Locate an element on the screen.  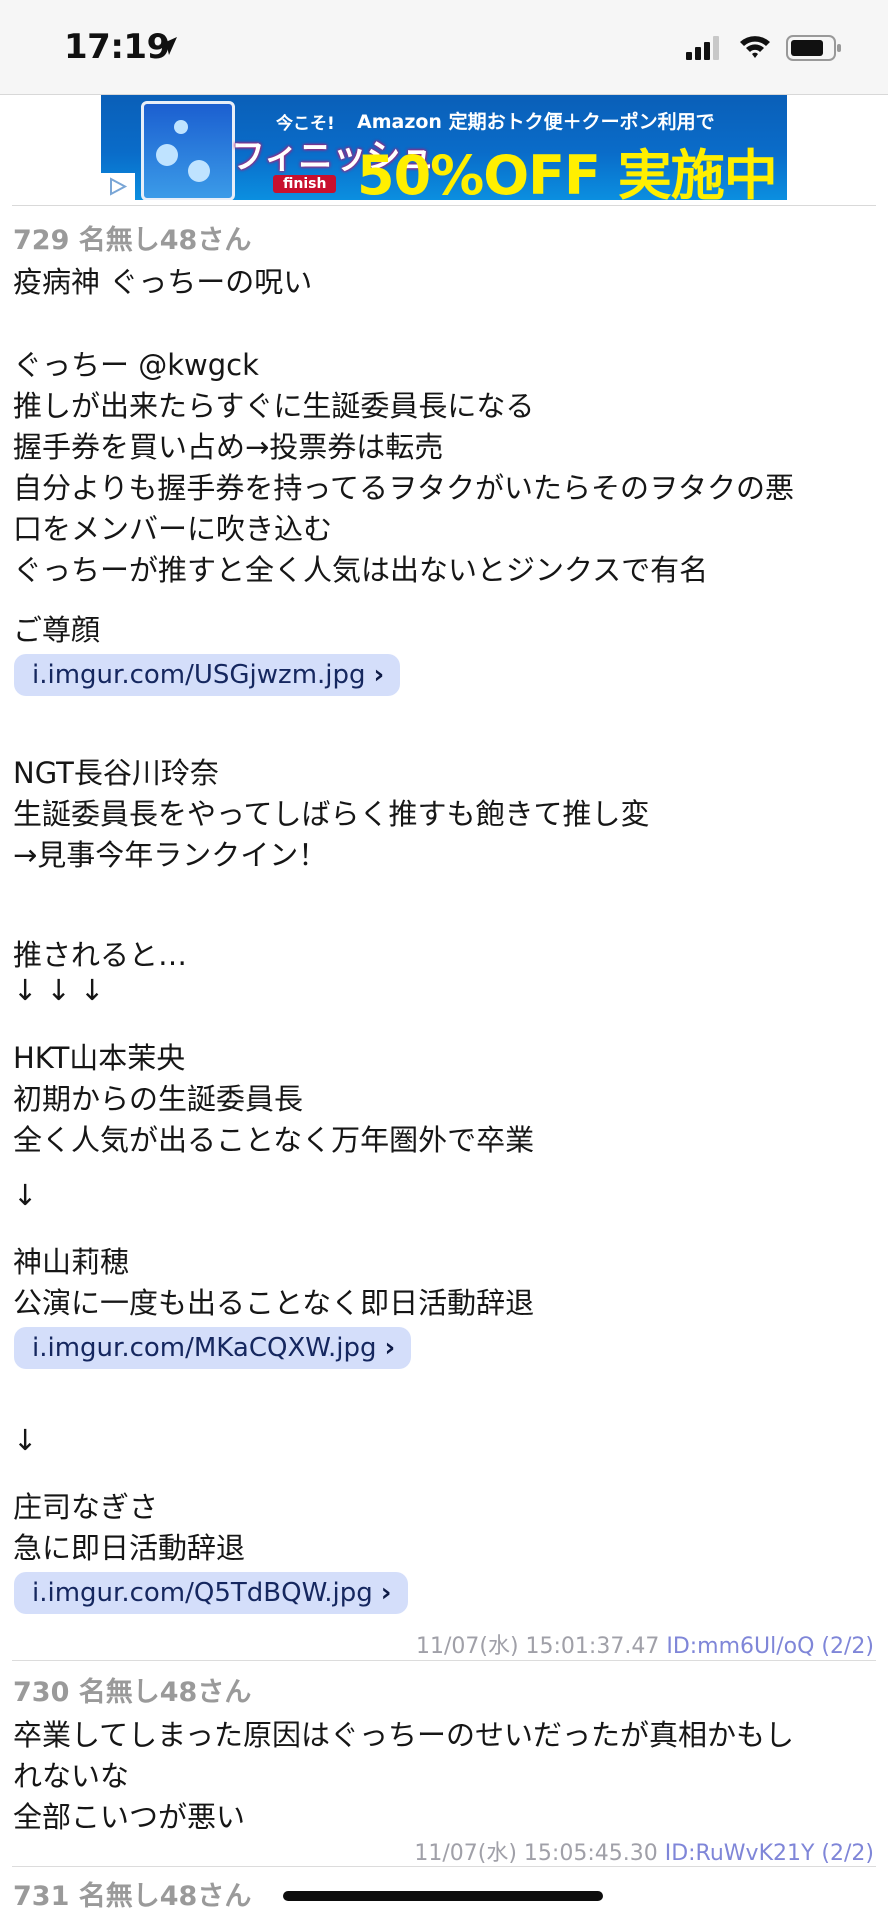
post-line: 卒業してしまった原因はぐっちーのせいだったが真相かもし is located at coordinates (403, 1735).